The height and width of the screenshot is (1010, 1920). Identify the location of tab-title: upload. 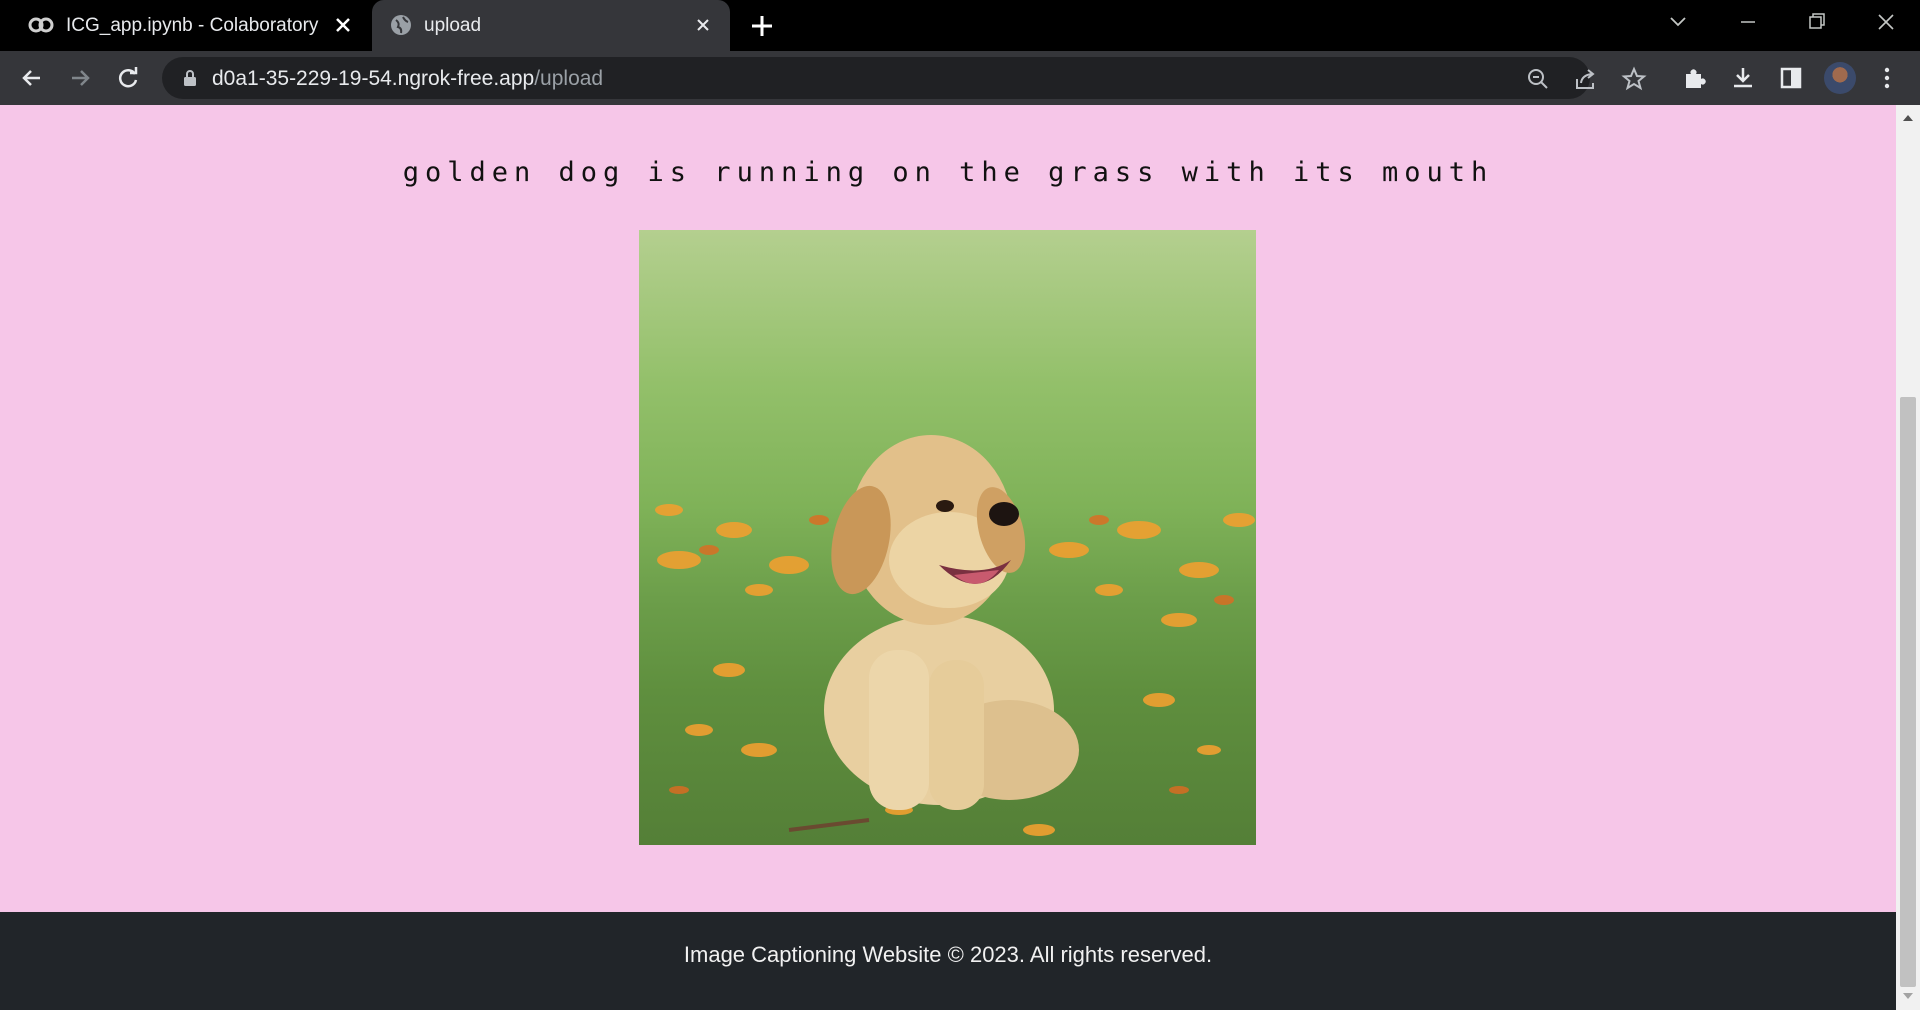
(453, 25).